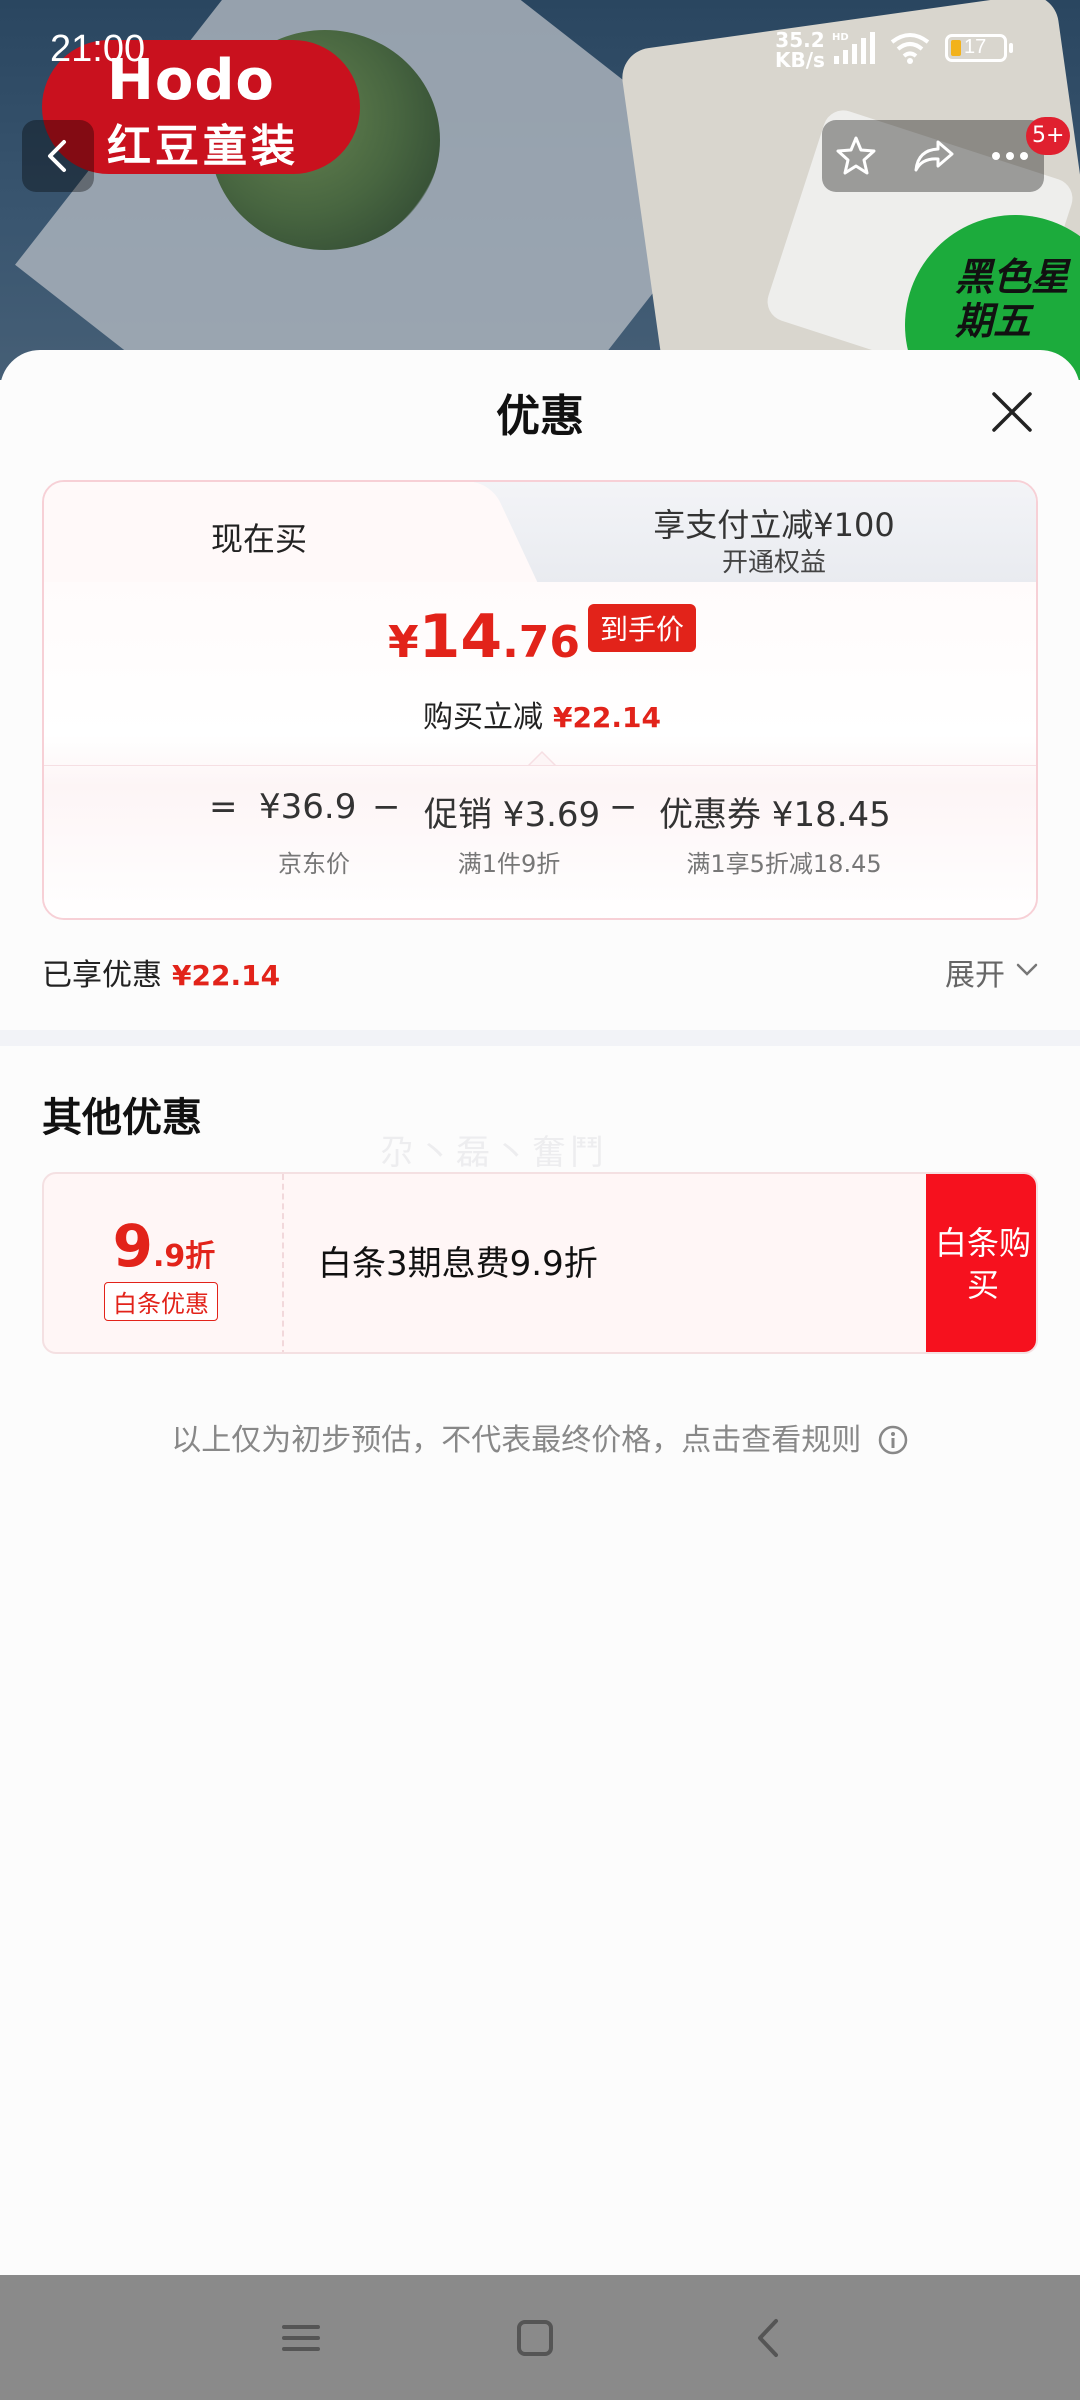  I want to click on offer-discount-big: 9, so click(133, 1246).